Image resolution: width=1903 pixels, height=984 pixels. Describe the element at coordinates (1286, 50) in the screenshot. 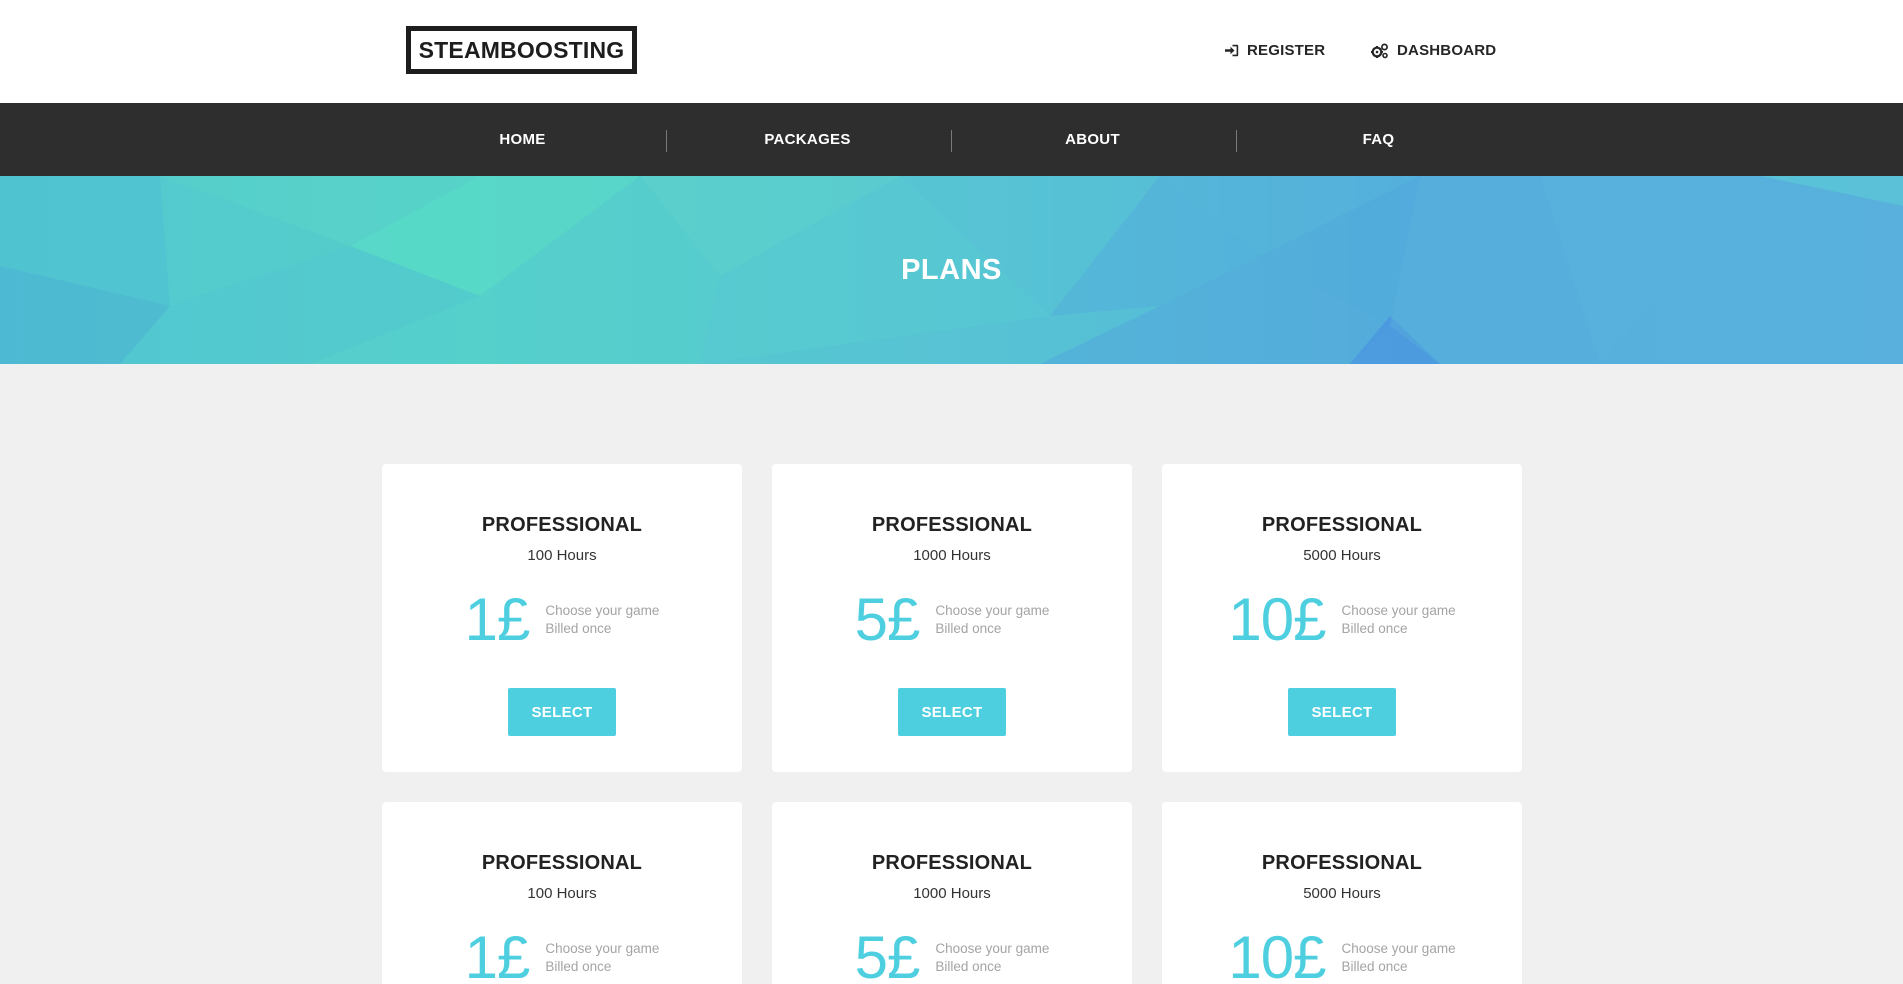

I see `register-label: REGISTER` at that location.